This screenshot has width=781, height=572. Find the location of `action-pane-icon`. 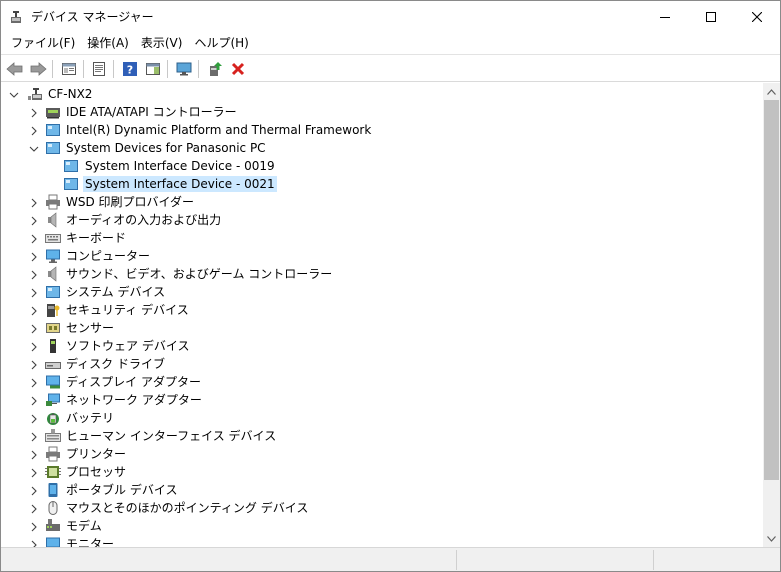

action-pane-icon is located at coordinates (153, 69).